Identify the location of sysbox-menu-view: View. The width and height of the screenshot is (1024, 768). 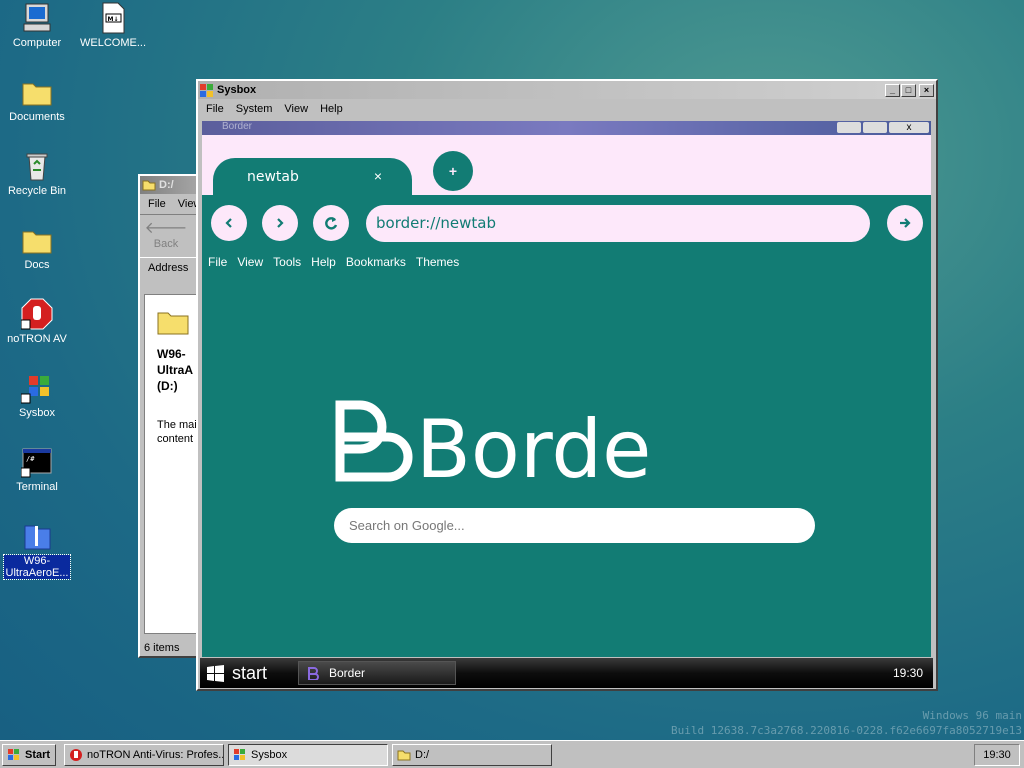
(296, 109).